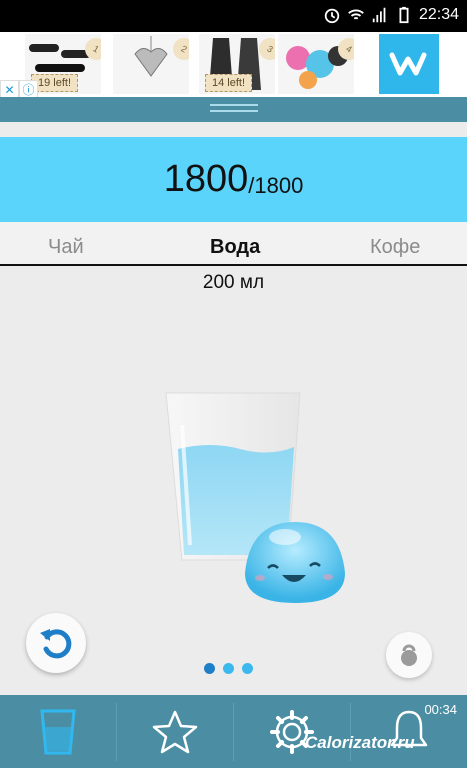 Image resolution: width=467 pixels, height=768 pixels. Describe the element at coordinates (360, 742) in the screenshot. I see `watermark: Calorizator.ru` at that location.